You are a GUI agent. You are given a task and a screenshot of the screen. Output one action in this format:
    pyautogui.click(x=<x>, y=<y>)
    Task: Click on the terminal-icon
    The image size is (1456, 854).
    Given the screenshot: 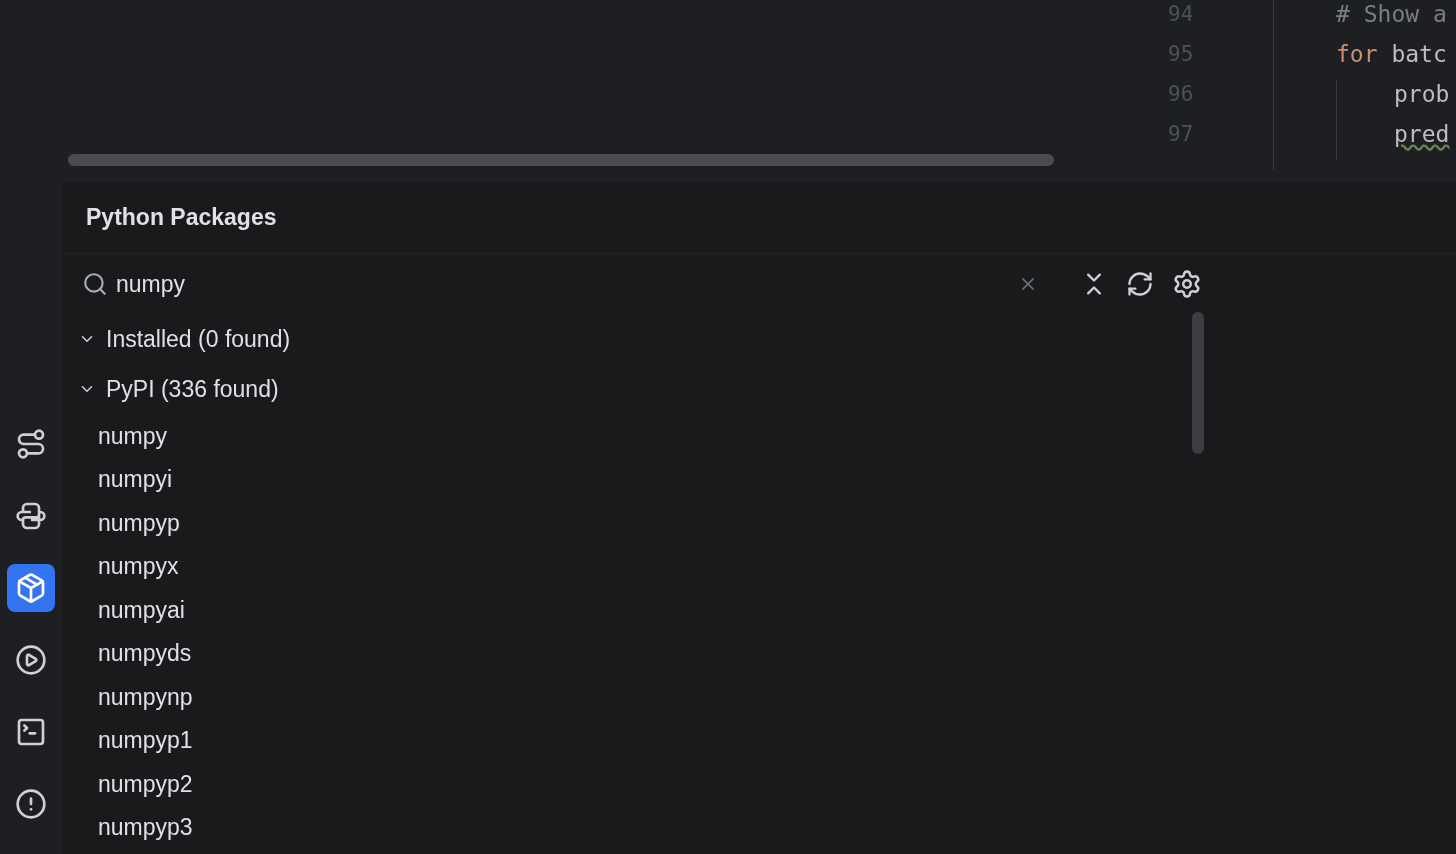 What is the action you would take?
    pyautogui.click(x=31, y=732)
    